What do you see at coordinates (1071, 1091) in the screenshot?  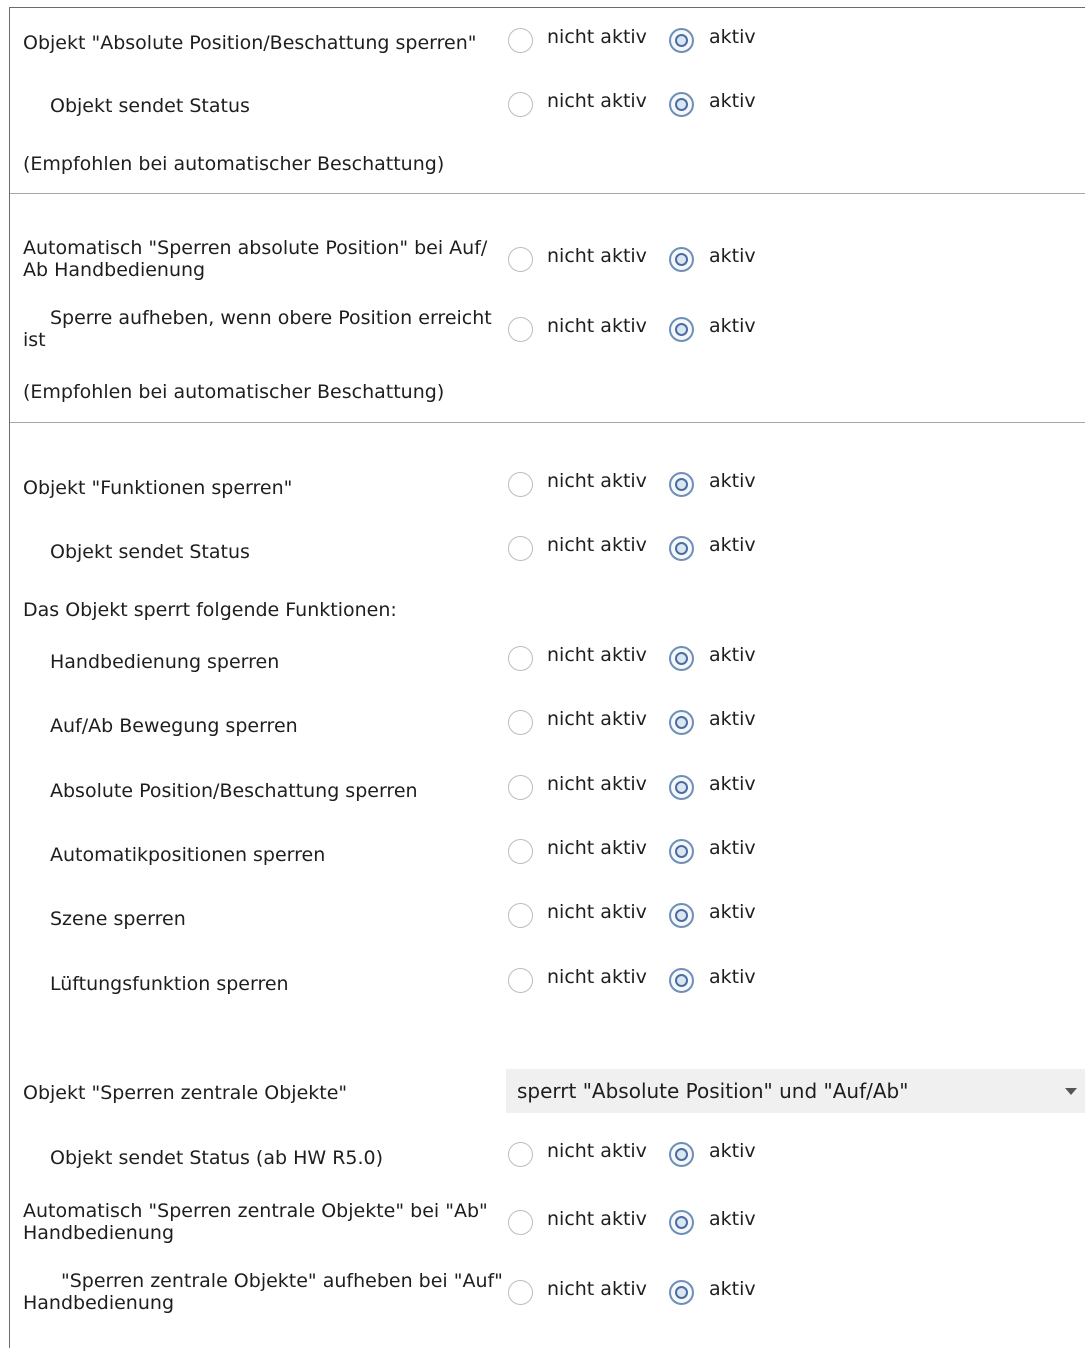 I see `chevron-down-icon` at bounding box center [1071, 1091].